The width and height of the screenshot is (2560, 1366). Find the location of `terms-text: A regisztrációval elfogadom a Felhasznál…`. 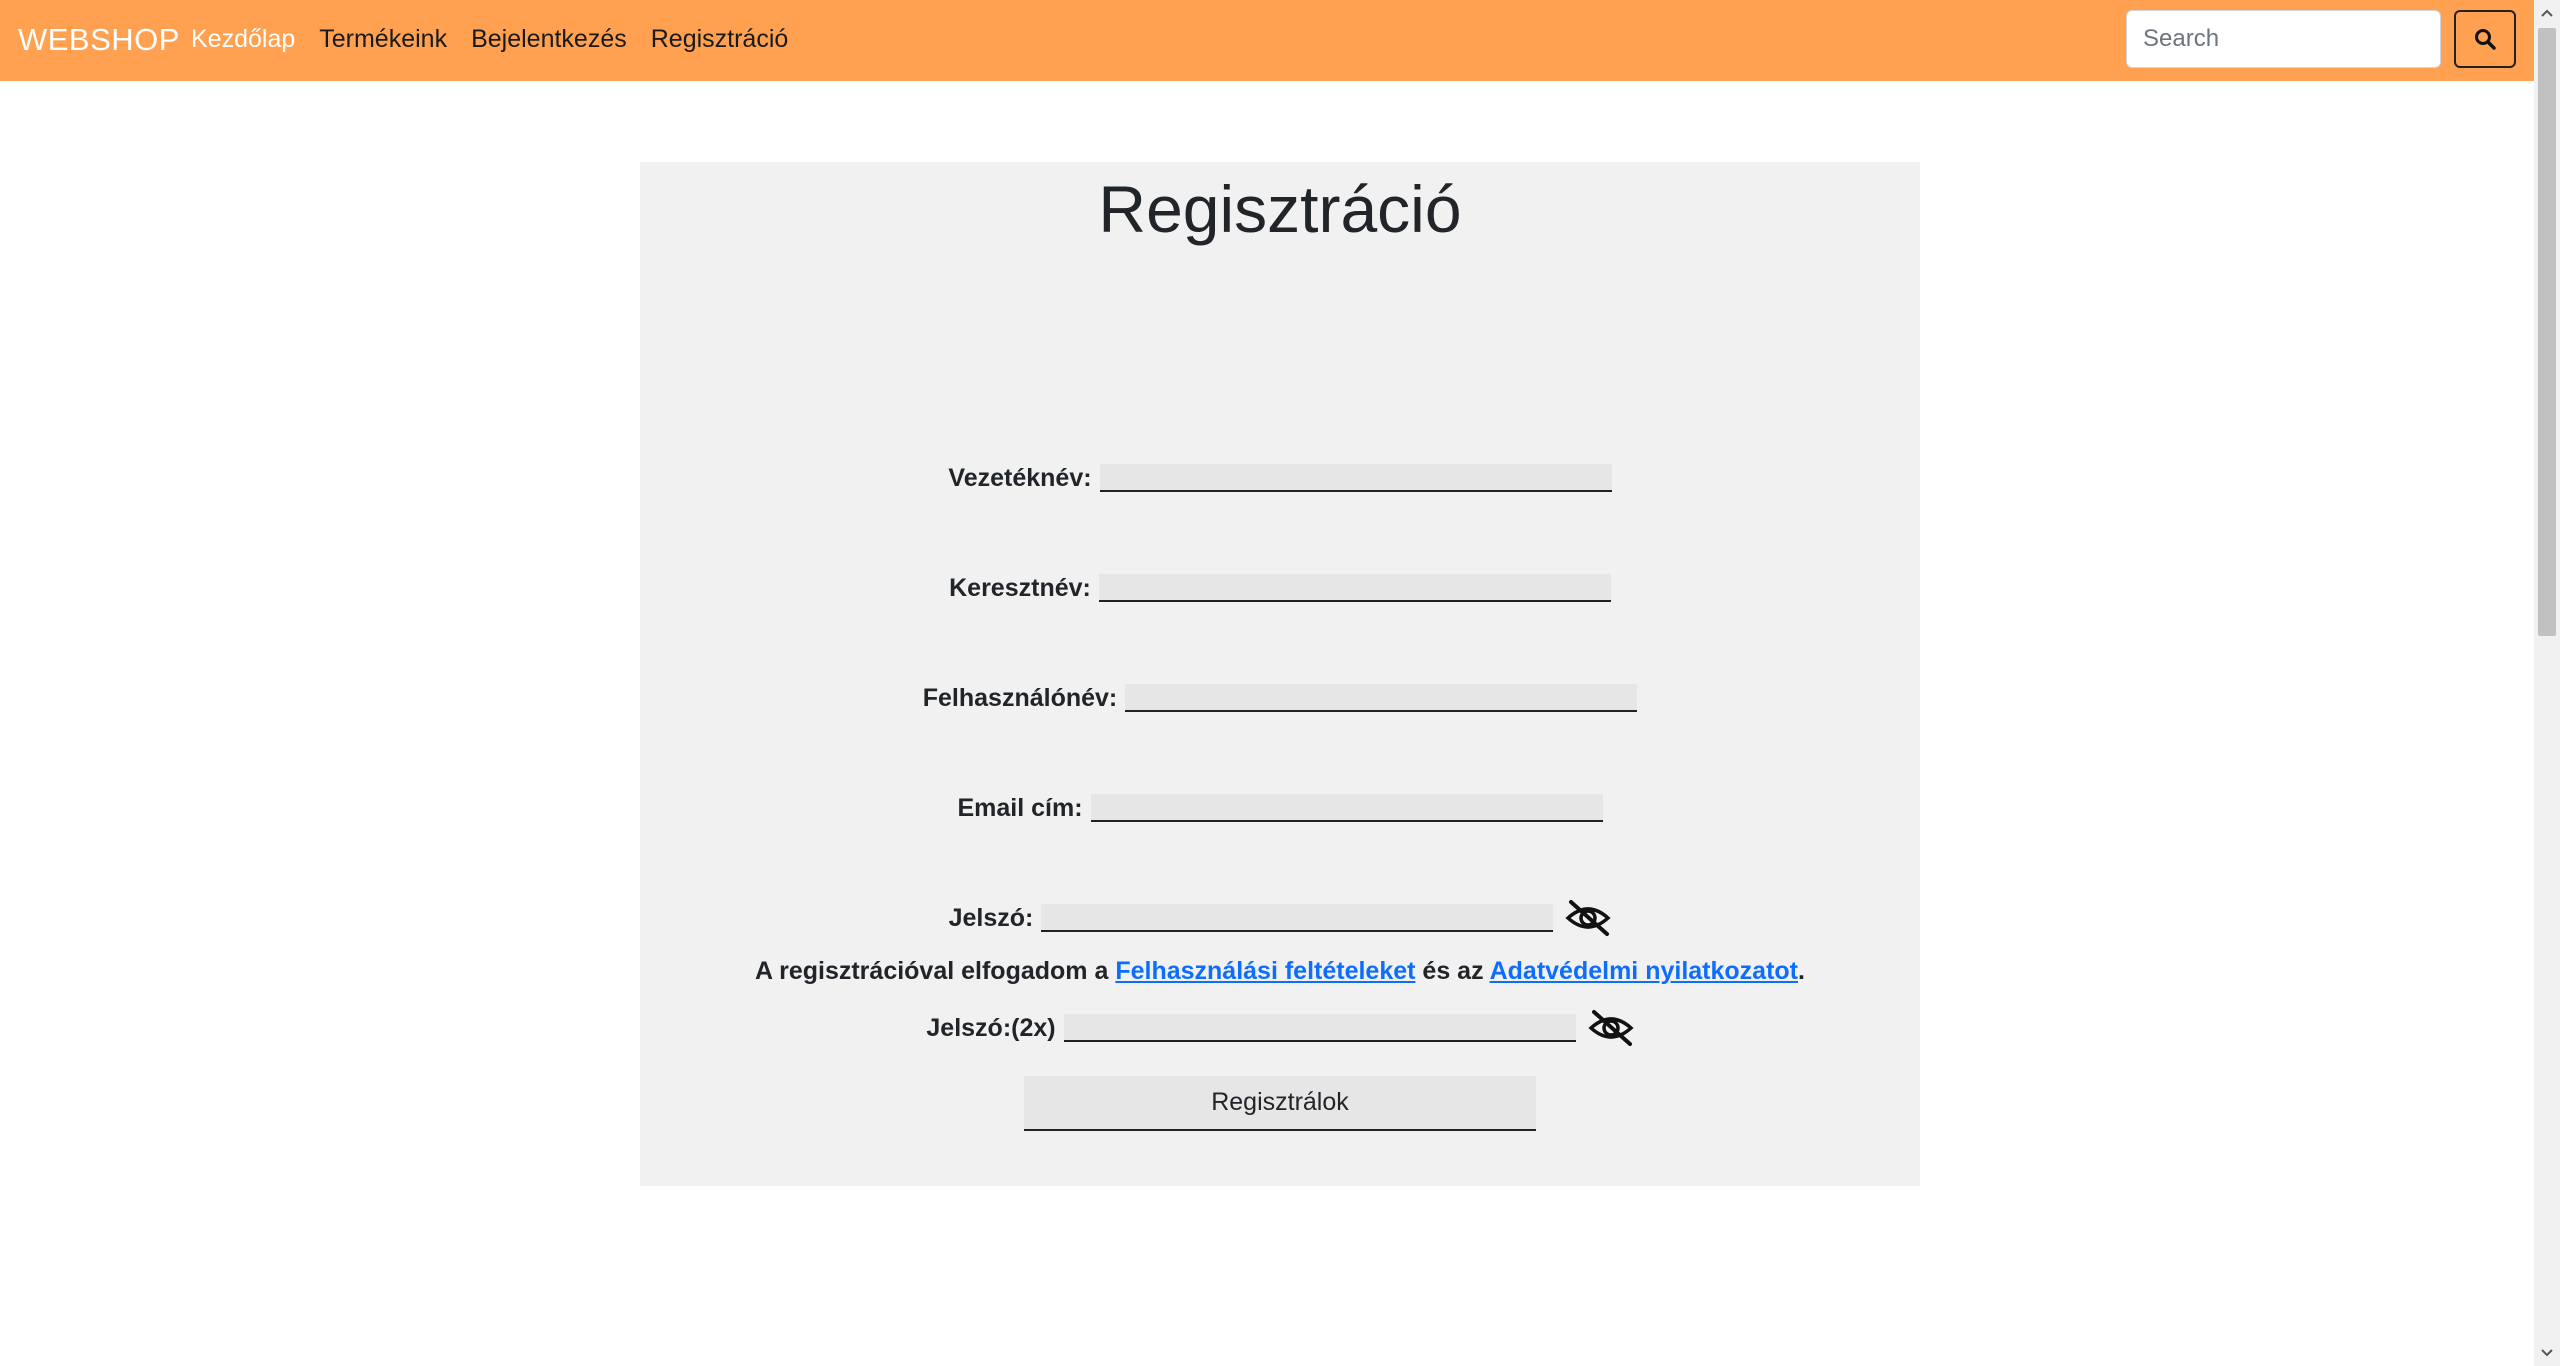

terms-text: A regisztrációval elfogadom a Felhasznál… is located at coordinates (1280, 971).